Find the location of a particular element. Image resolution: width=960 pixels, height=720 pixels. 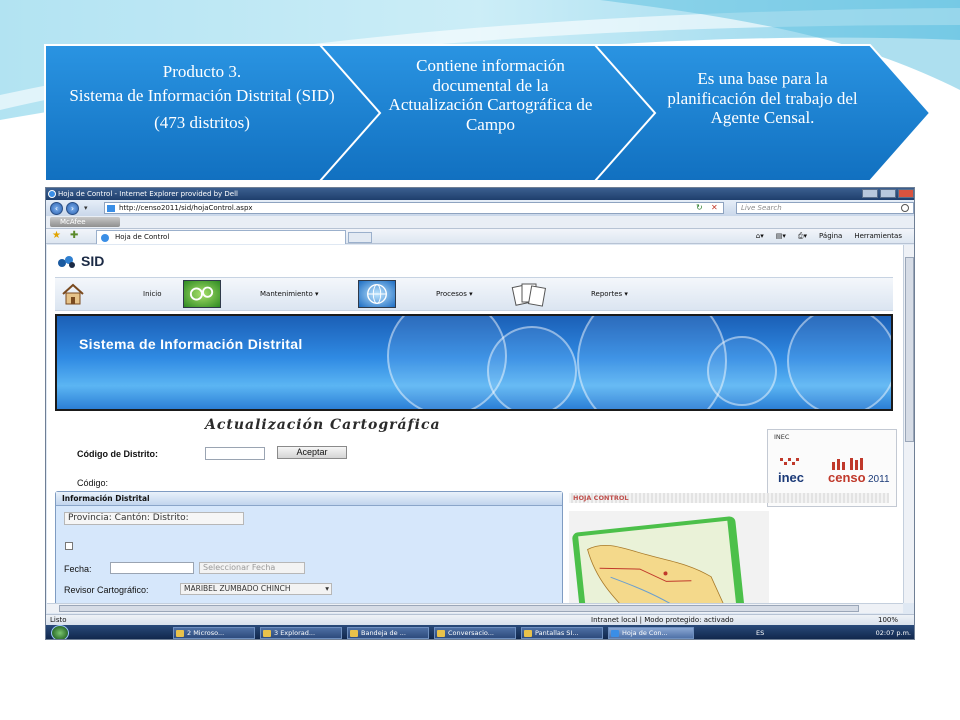

tab-page-icon is located at coordinates (105, 238).